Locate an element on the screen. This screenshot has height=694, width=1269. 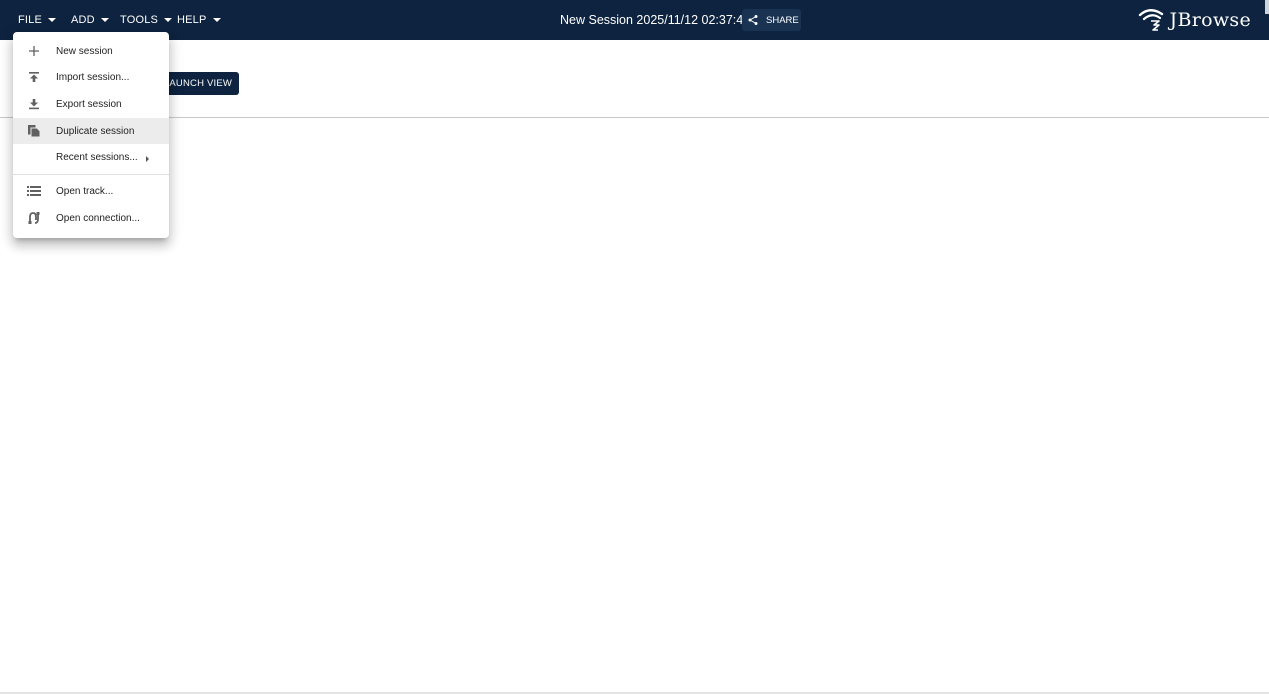
menu-item-export-session: Export session is located at coordinates (91, 104).